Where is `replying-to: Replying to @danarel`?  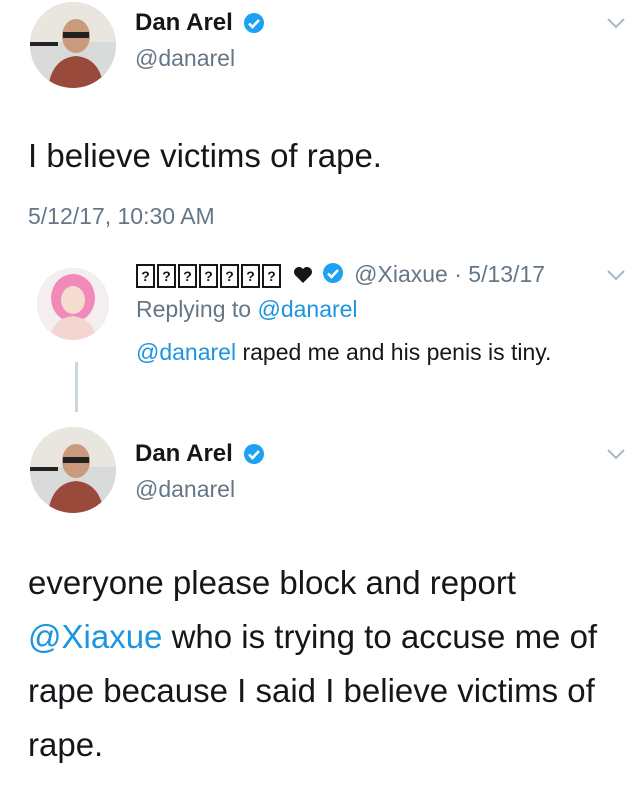
replying-to: Replying to @danarel is located at coordinates (247, 309).